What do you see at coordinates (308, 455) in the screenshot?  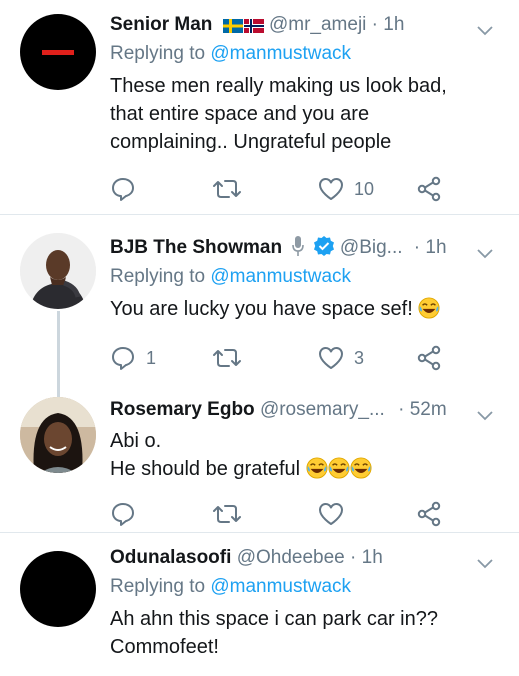 I see `tweet-text: Abi o. He should be grateful` at bounding box center [308, 455].